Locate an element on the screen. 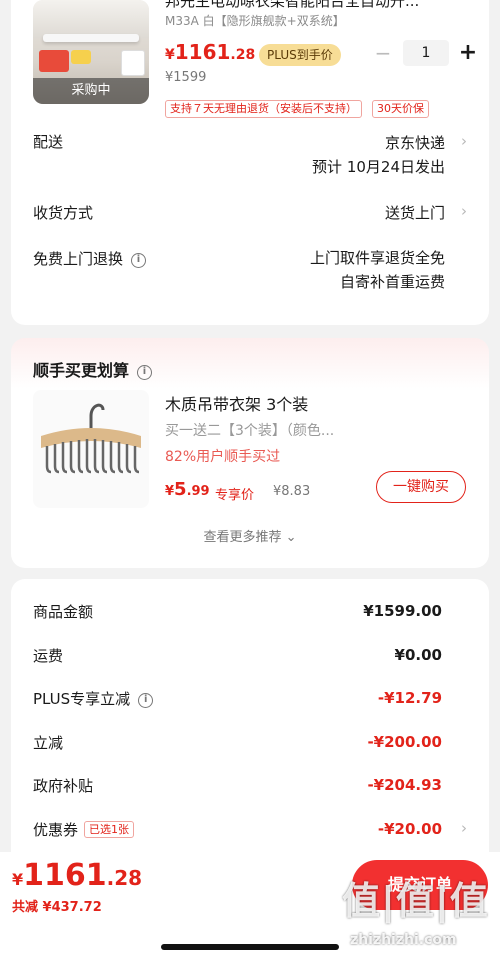 This screenshot has width=500, height=961. home-indicator is located at coordinates (250, 947).